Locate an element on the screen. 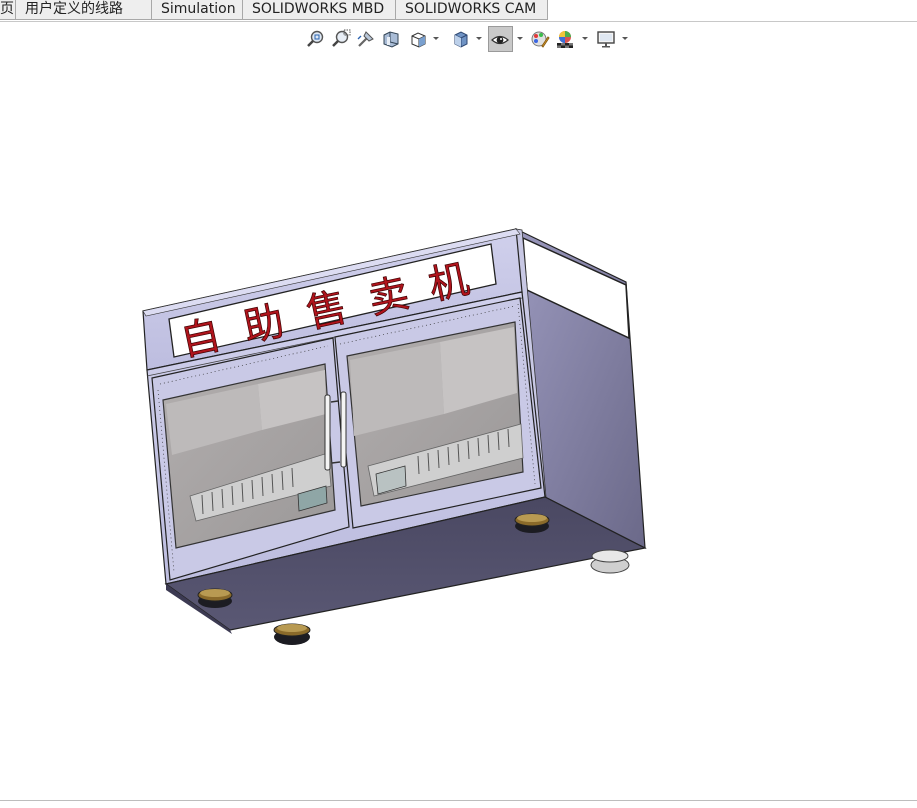  display-style-icon is located at coordinates (461, 39).